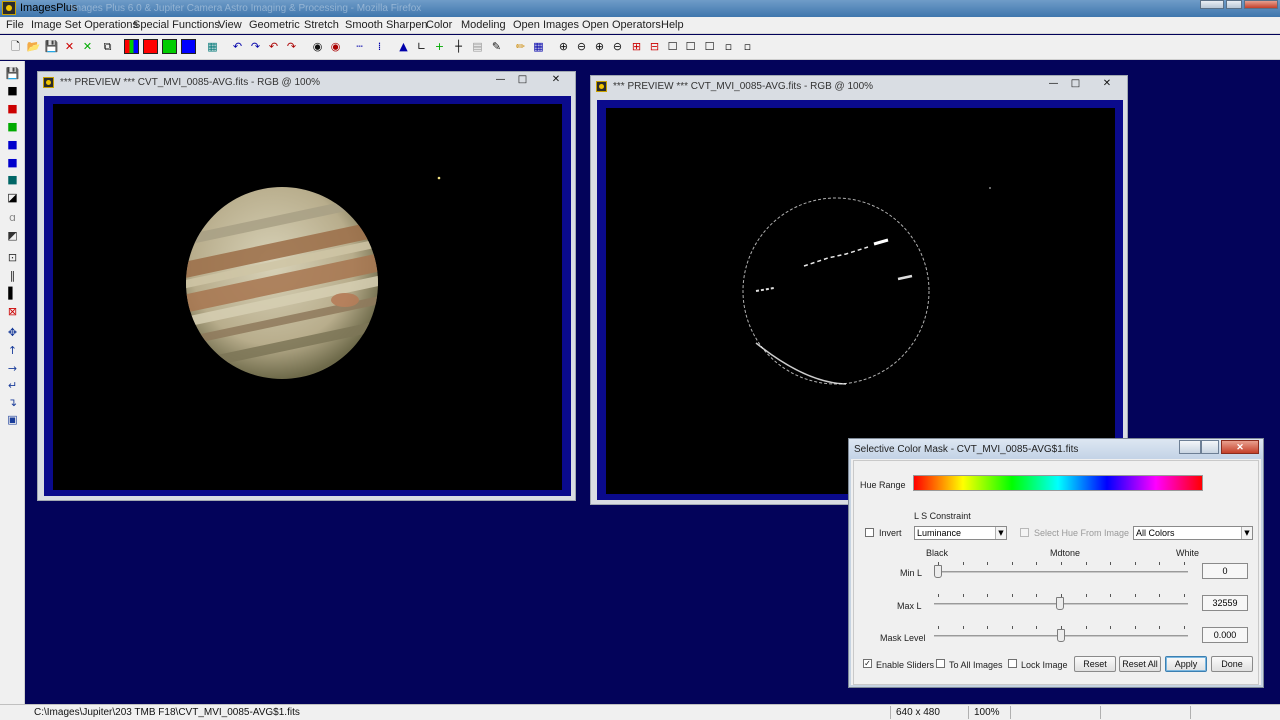  Describe the element at coordinates (359, 46) in the screenshot. I see `line-tool-icon: ┄` at that location.